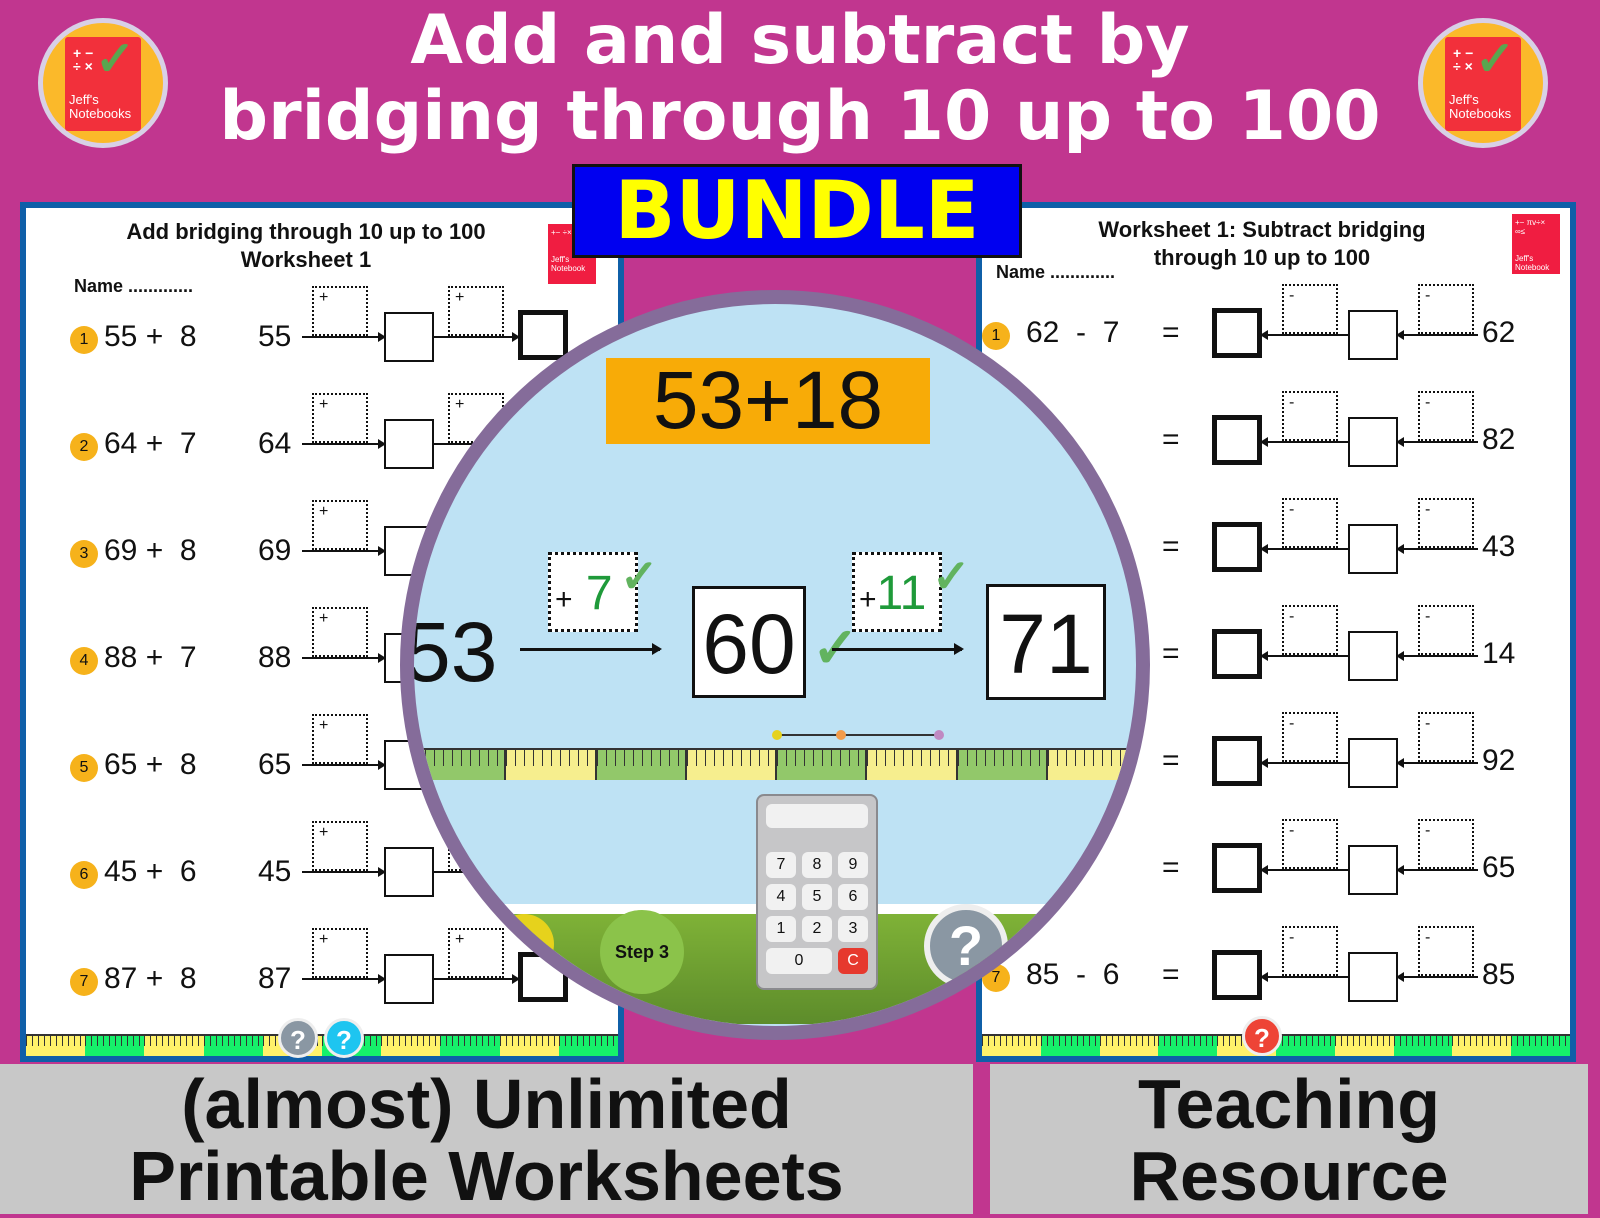 The width and height of the screenshot is (1600, 1218). What do you see at coordinates (1046, 642) in the screenshot?
I see `result-answer-box: 71` at bounding box center [1046, 642].